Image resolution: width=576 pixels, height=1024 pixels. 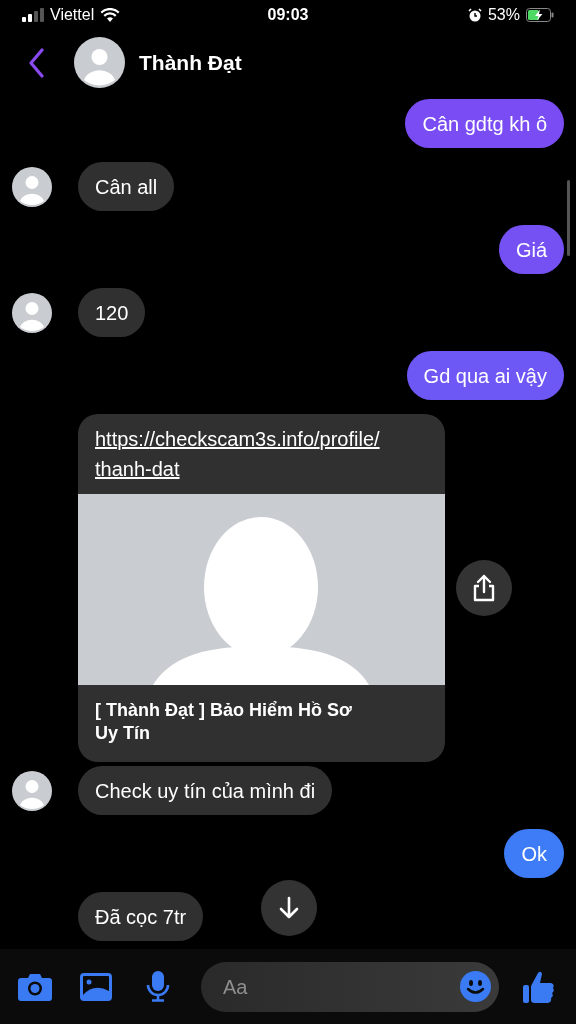 What do you see at coordinates (503, 15) in the screenshot?
I see `battery-percentage: 53%` at bounding box center [503, 15].